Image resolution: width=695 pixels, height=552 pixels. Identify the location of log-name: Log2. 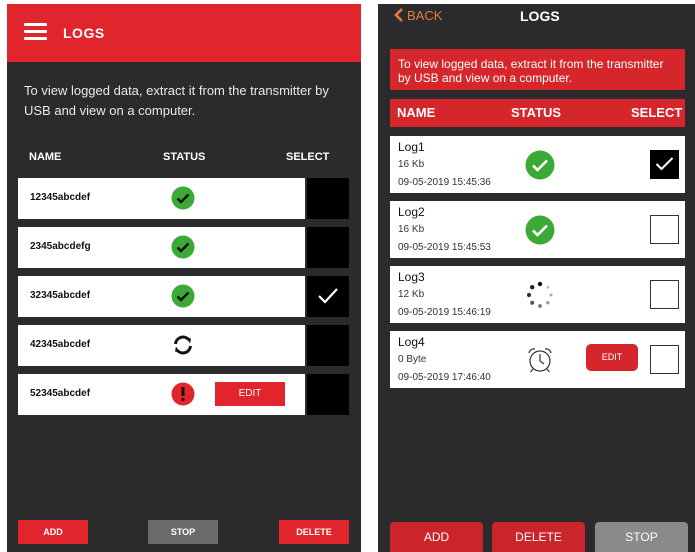
(411, 212).